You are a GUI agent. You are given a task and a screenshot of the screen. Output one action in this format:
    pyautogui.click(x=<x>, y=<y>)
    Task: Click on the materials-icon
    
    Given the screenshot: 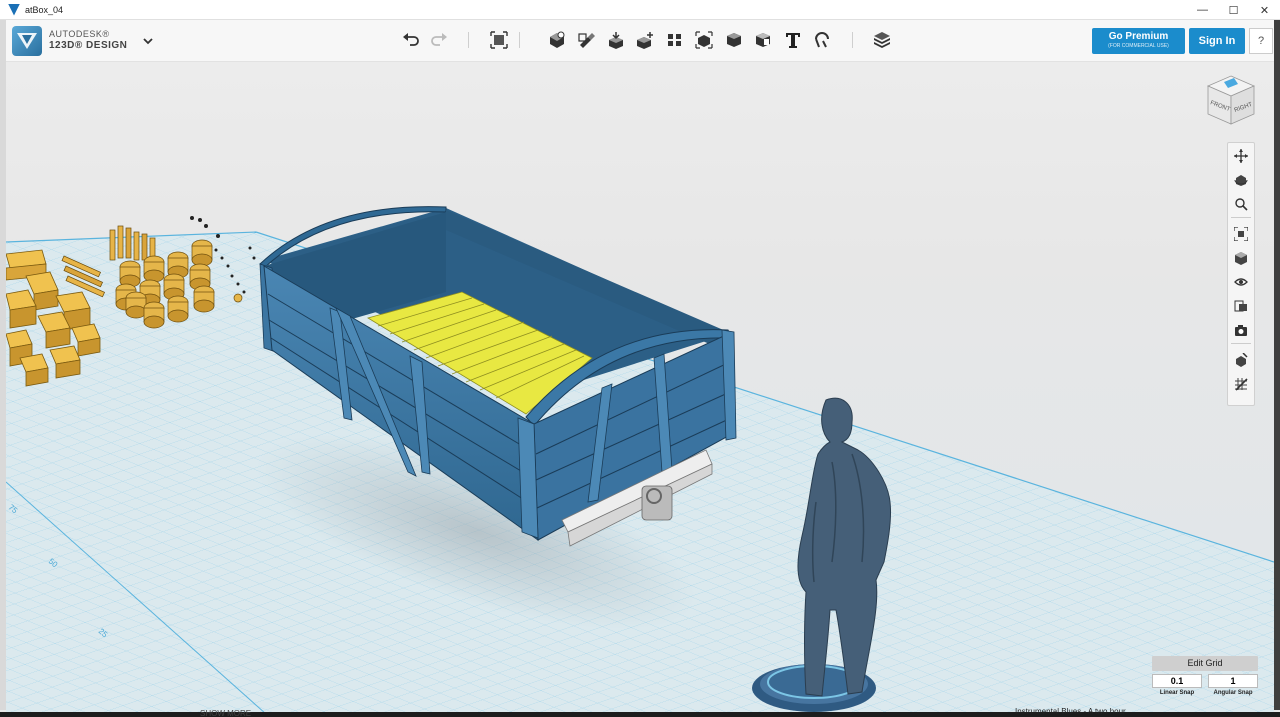 What is the action you would take?
    pyautogui.click(x=882, y=40)
    